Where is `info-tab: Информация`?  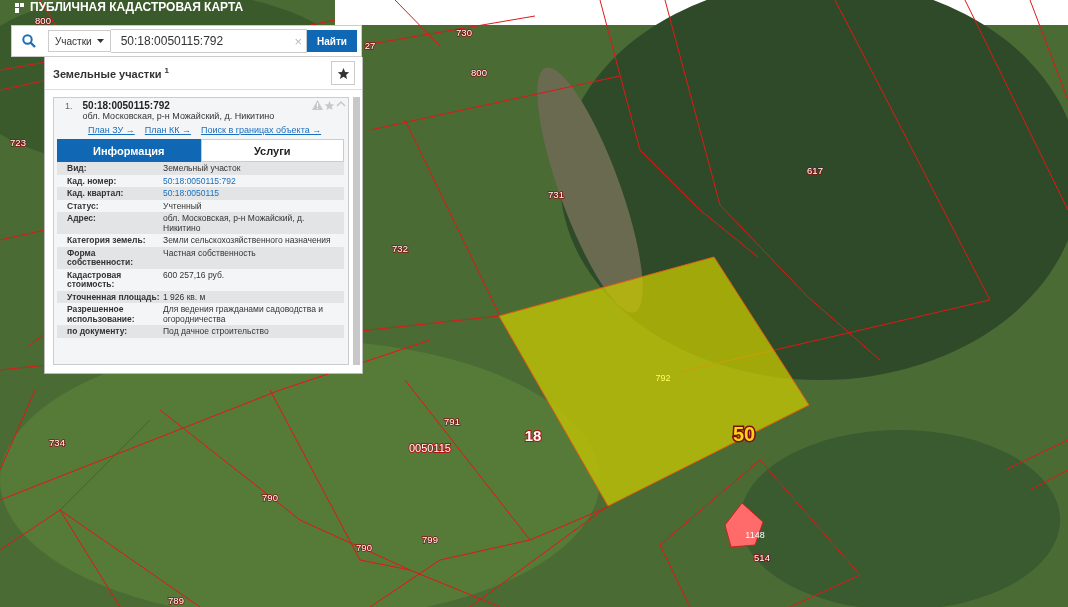
info-tab: Информация is located at coordinates (129, 150).